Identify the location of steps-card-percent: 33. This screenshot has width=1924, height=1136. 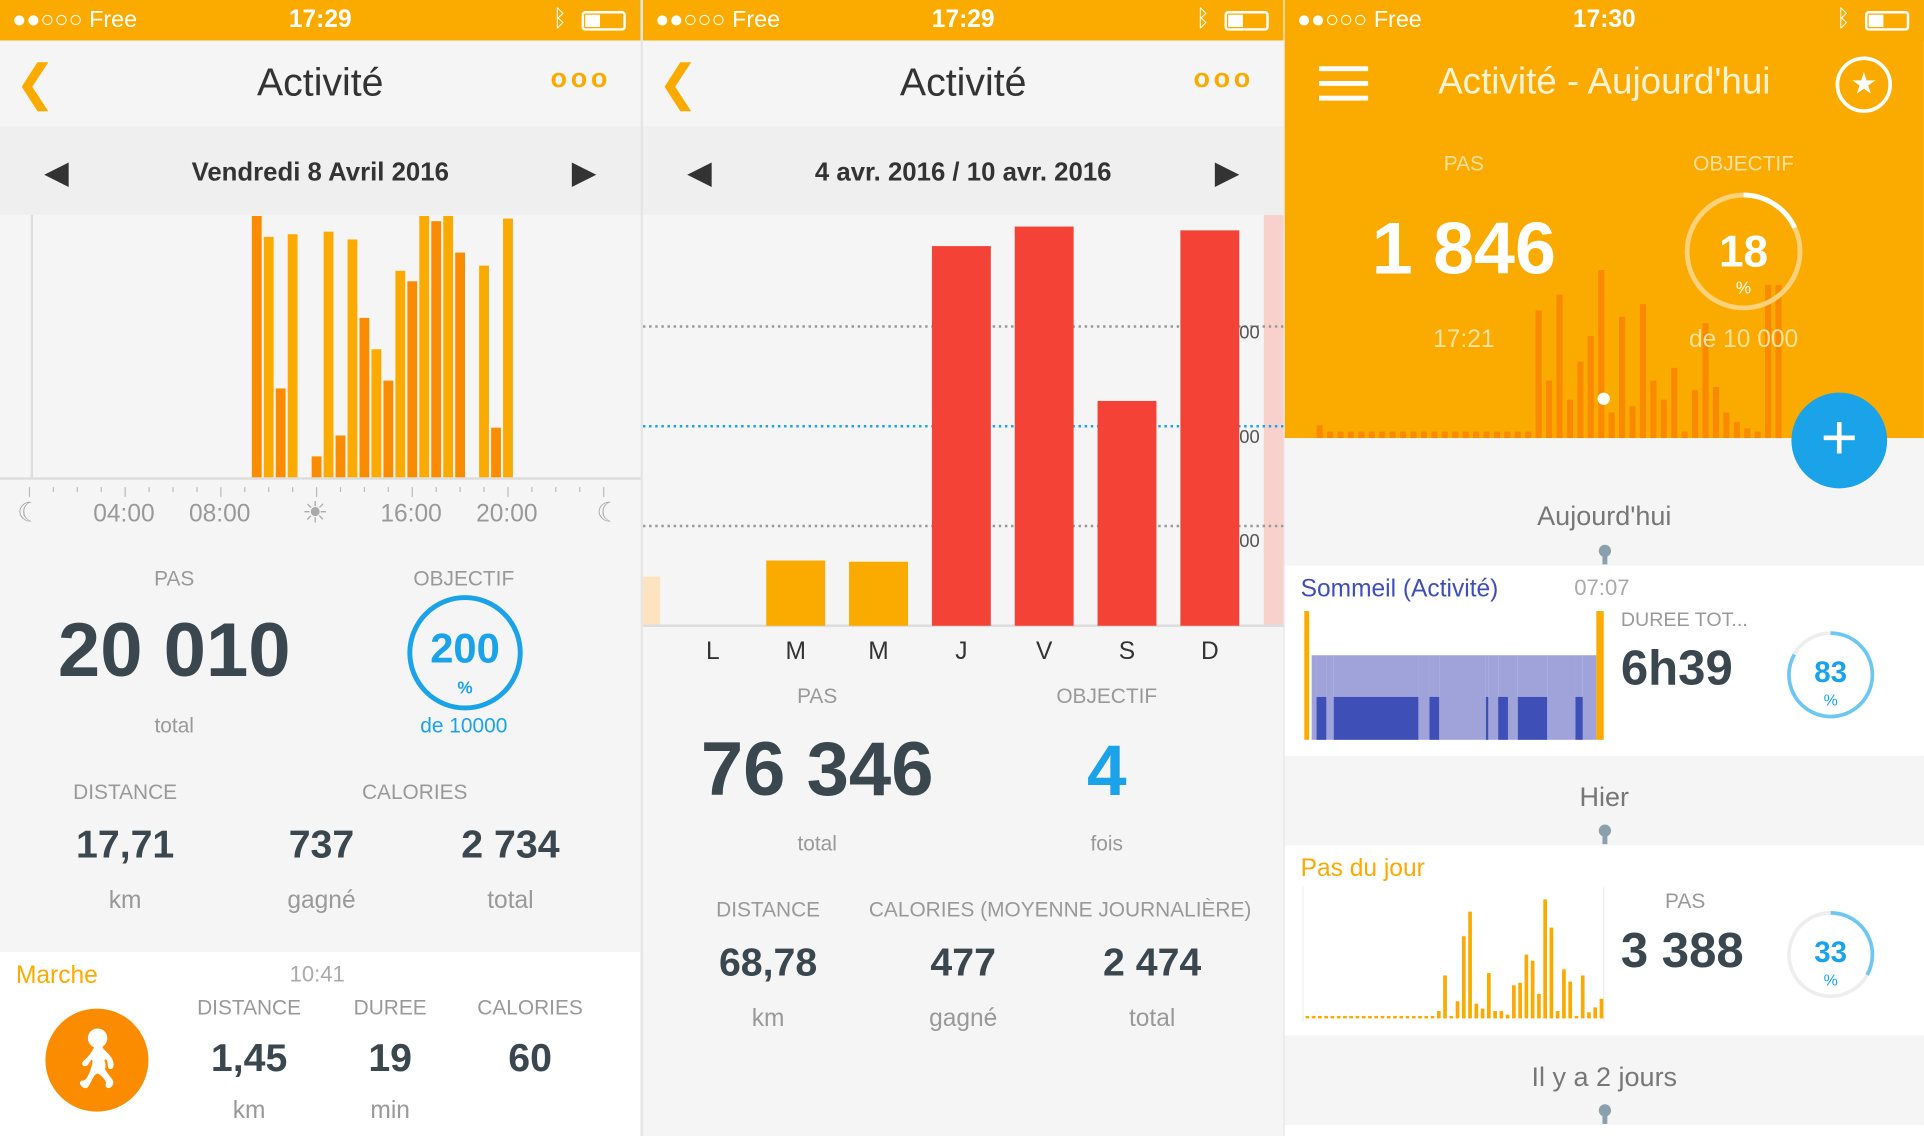
(1831, 953).